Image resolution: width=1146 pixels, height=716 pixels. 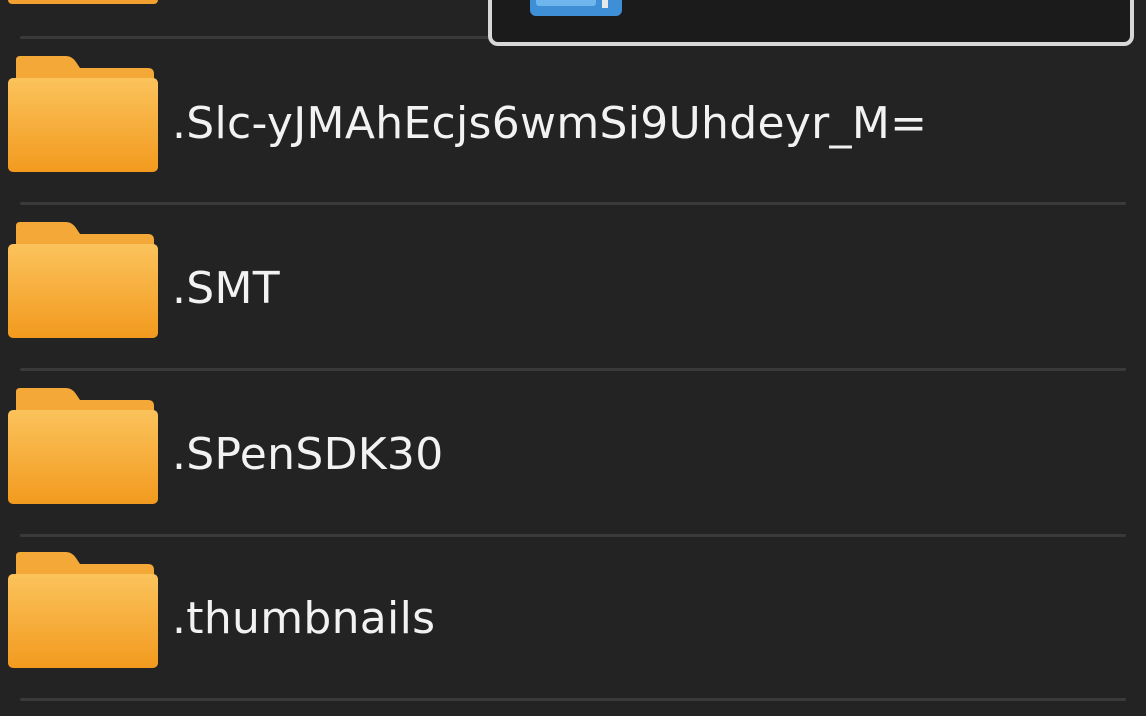 What do you see at coordinates (308, 454) in the screenshot?
I see `folder-name: .SPenSDK30` at bounding box center [308, 454].